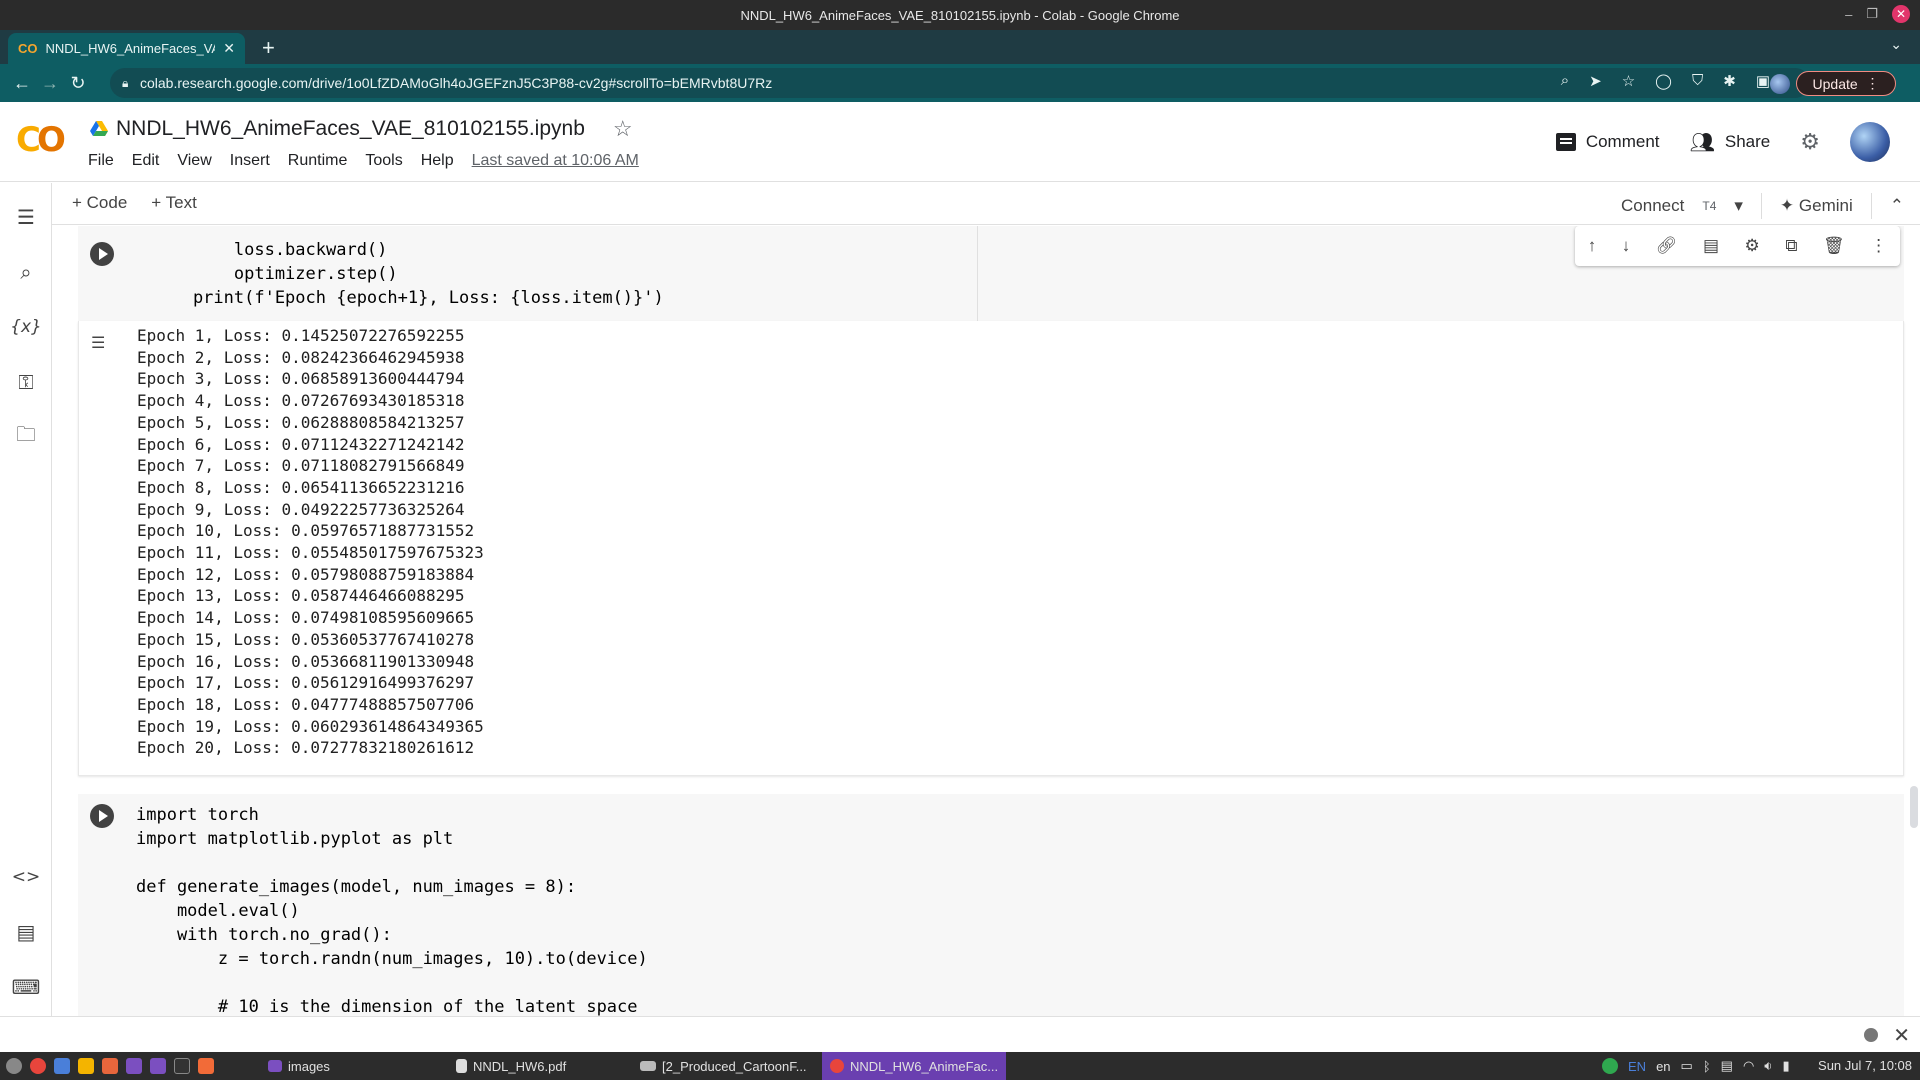 The width and height of the screenshot is (1920, 1080). Describe the element at coordinates (1752, 246) in the screenshot. I see `cell-settings-icon: ⚙` at that location.